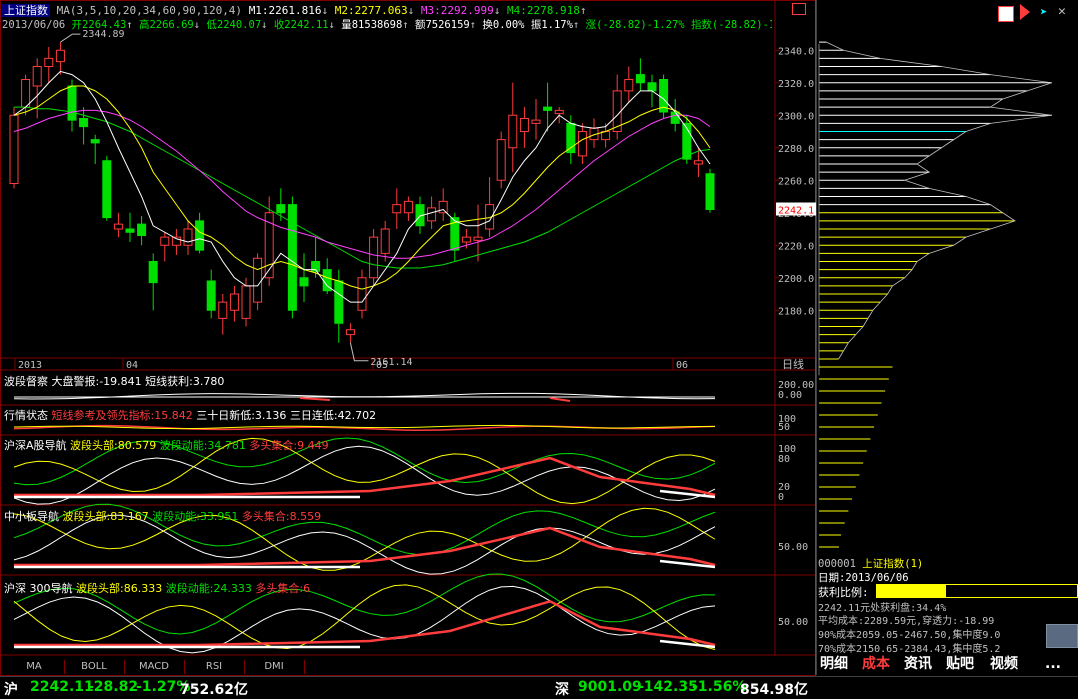 The height and width of the screenshot is (699, 1078). Describe the element at coordinates (28, 415) in the screenshot. I see `indicator-name: 行情状态` at that location.